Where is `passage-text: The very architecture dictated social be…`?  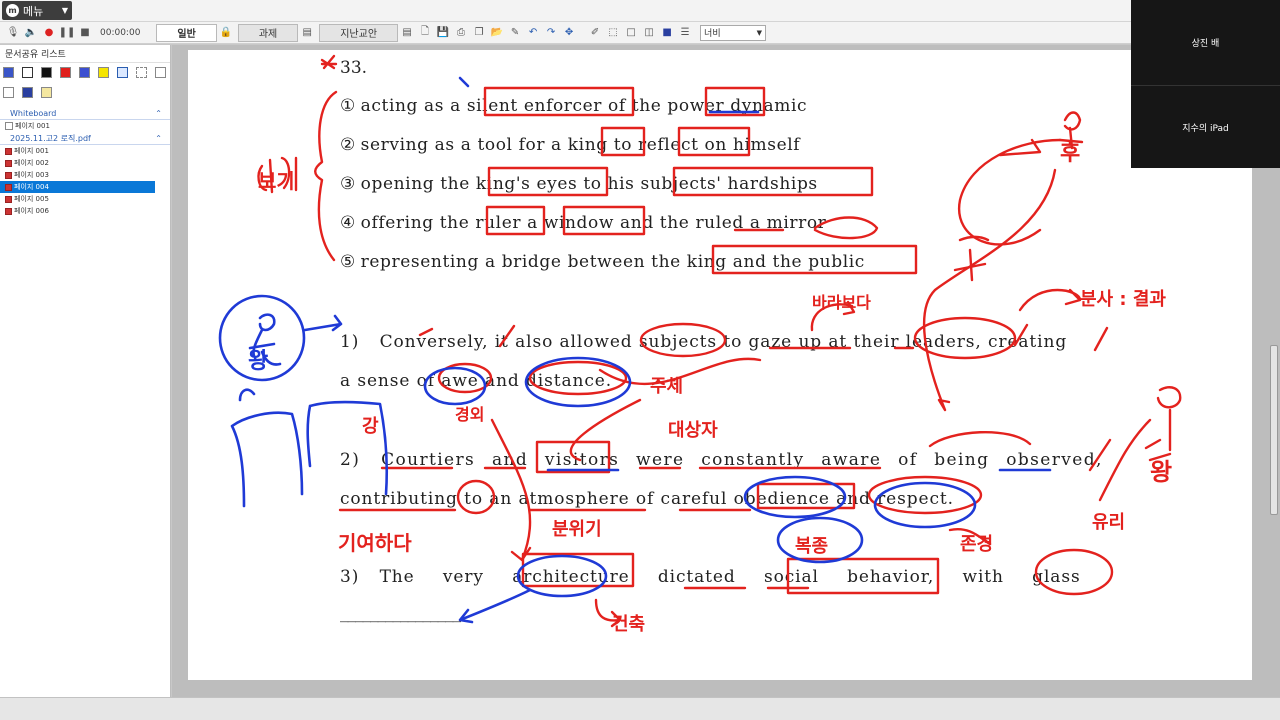 passage-text: The very architecture dictated social be… is located at coordinates (730, 577).